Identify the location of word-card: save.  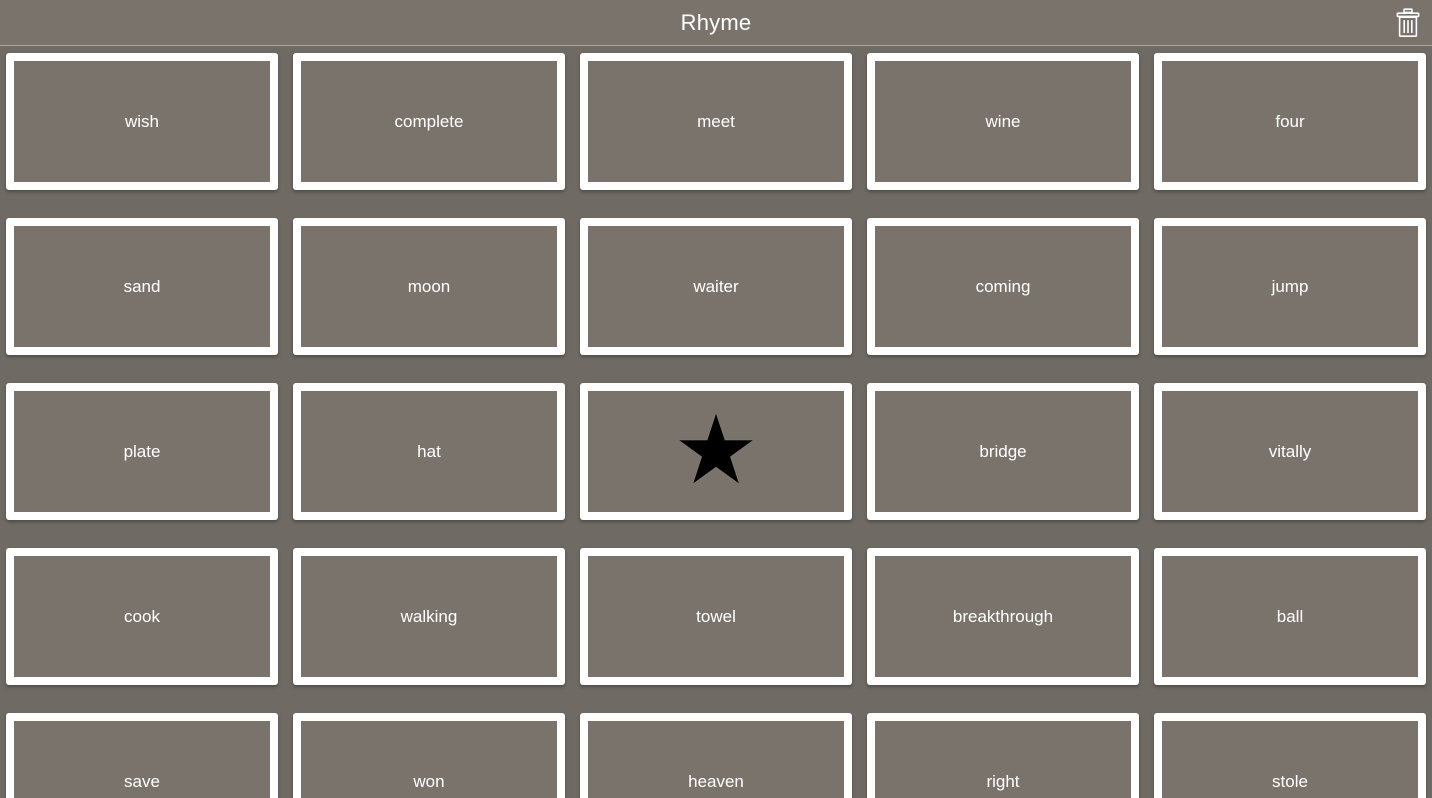
(142, 755).